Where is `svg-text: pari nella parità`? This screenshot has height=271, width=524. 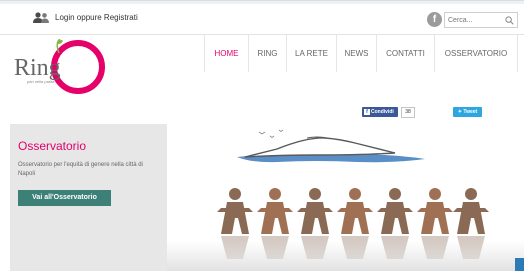
svg-text: pari nella parità is located at coordinates (41, 81).